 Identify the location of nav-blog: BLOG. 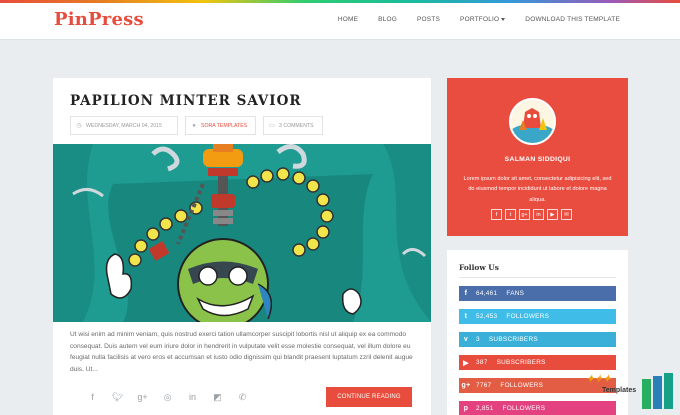
(387, 19).